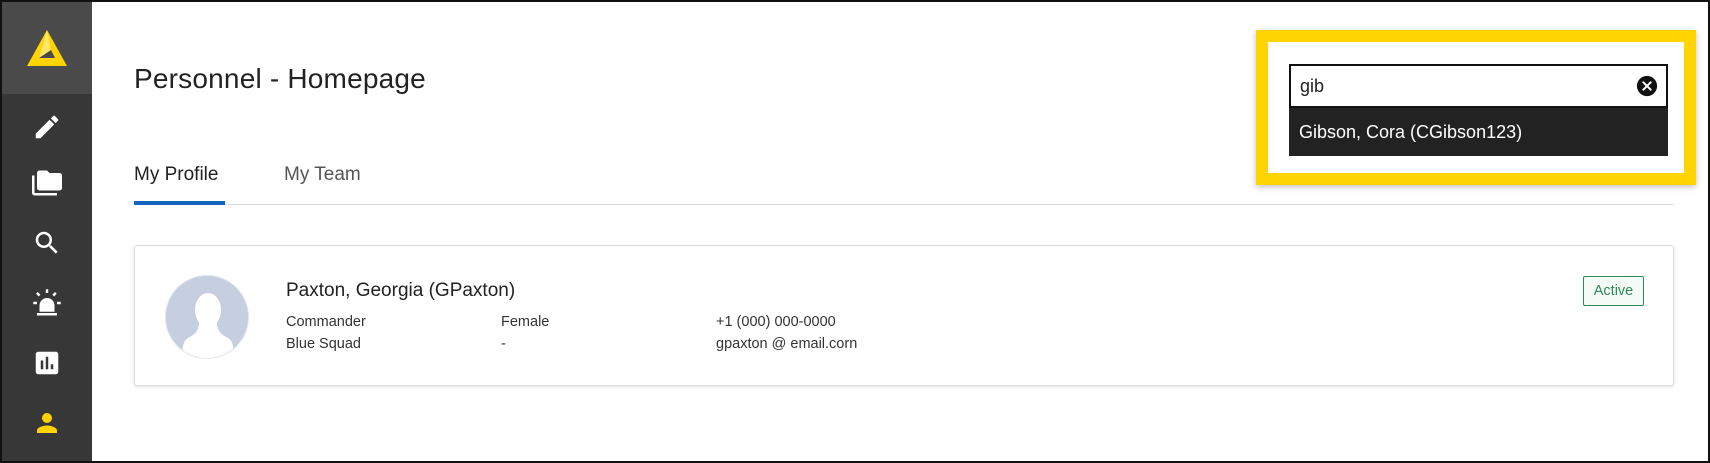  Describe the element at coordinates (179, 203) in the screenshot. I see `active-tab-indicator` at that location.